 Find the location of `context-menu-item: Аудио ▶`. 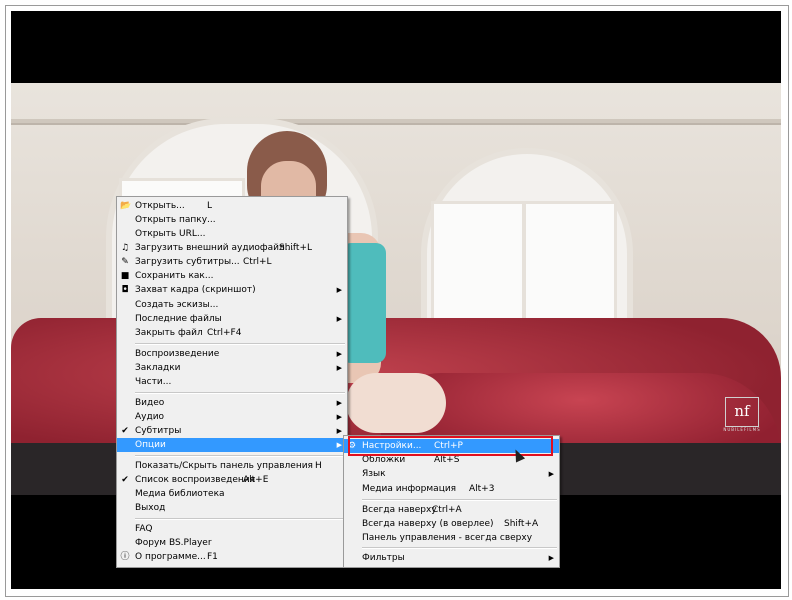

context-menu-item: Аудио ▶ is located at coordinates (232, 417).